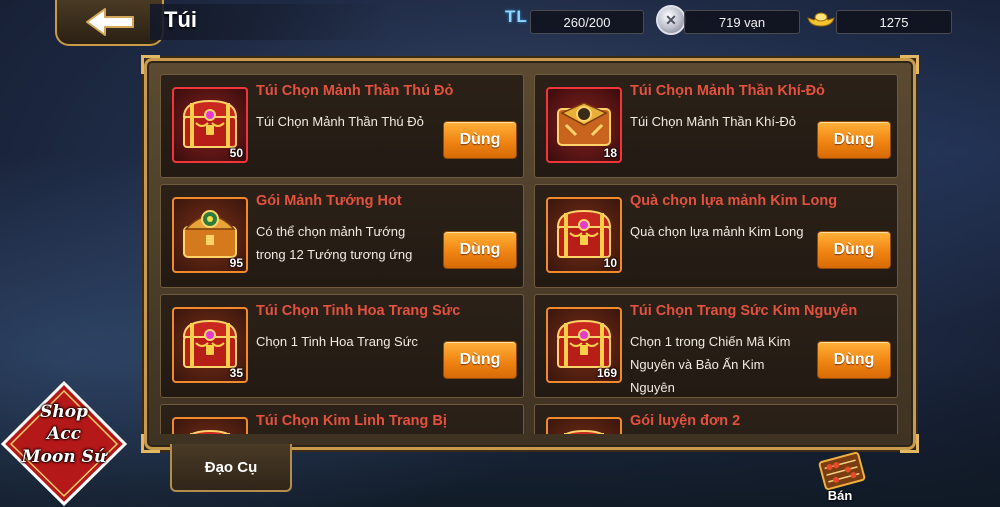 The height and width of the screenshot is (507, 1000). I want to click on item-quantity: 18, so click(610, 153).